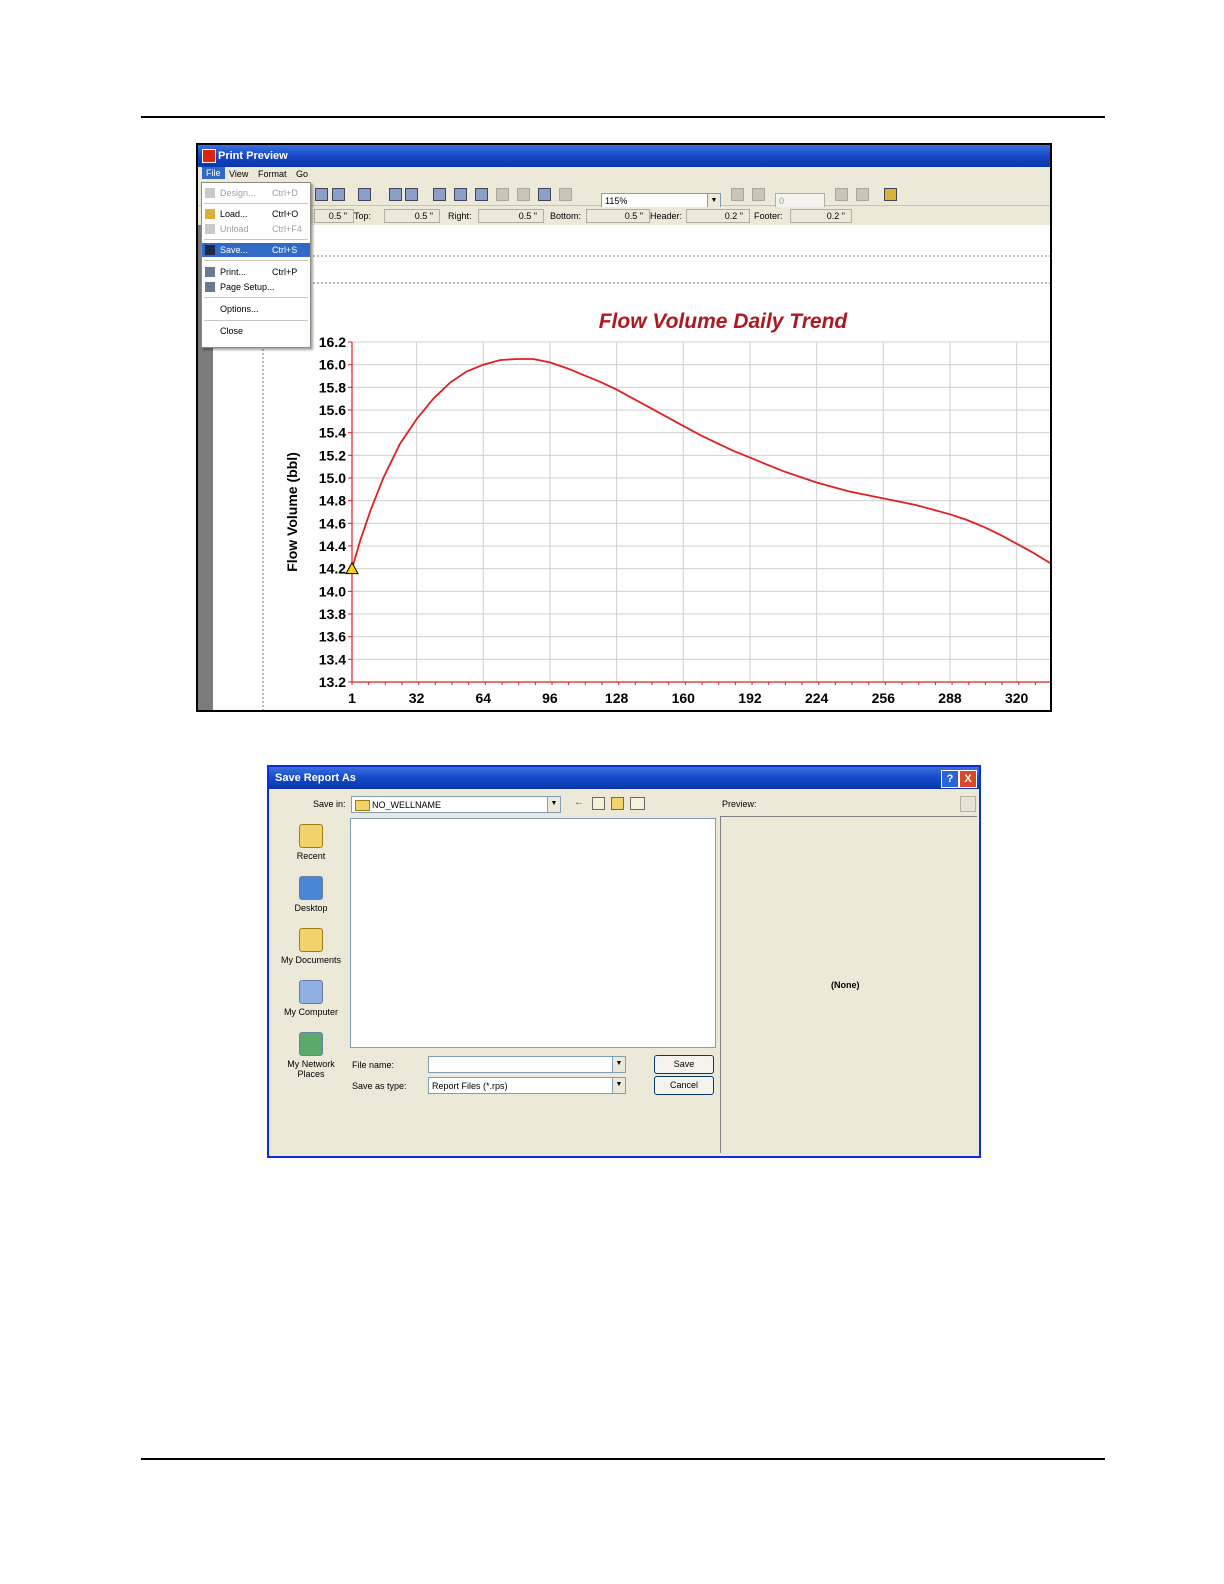 The width and height of the screenshot is (1224, 1584). I want to click on copy-icon, so click(395, 194).